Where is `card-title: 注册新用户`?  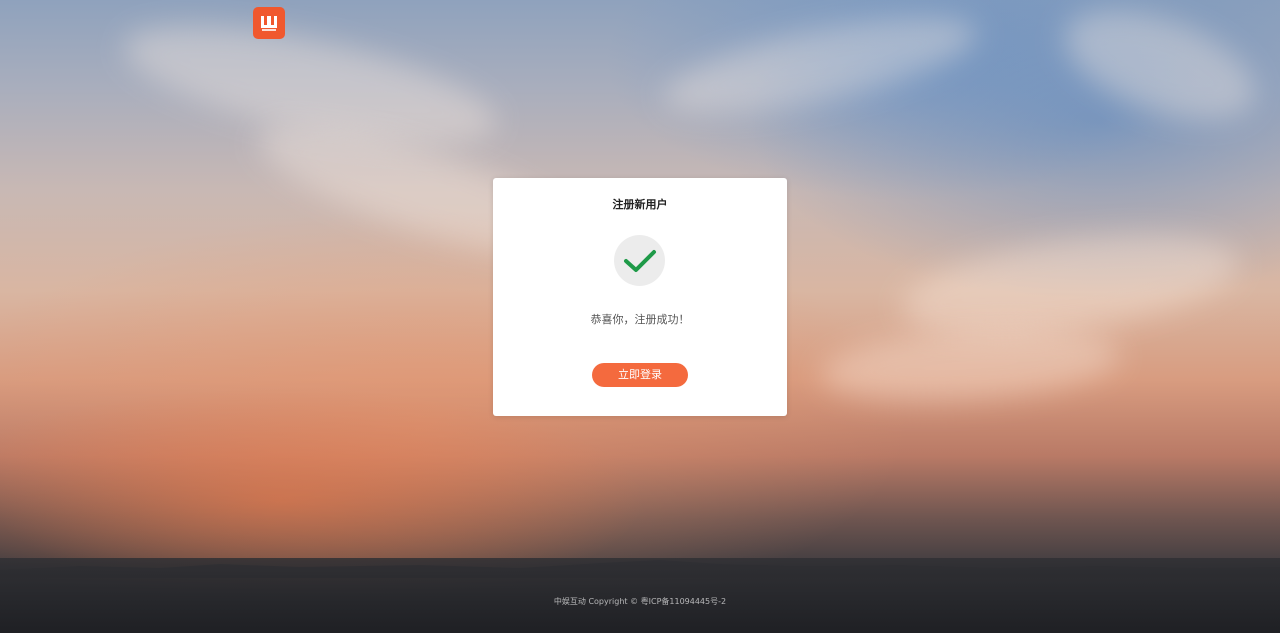 card-title: 注册新用户 is located at coordinates (640, 204).